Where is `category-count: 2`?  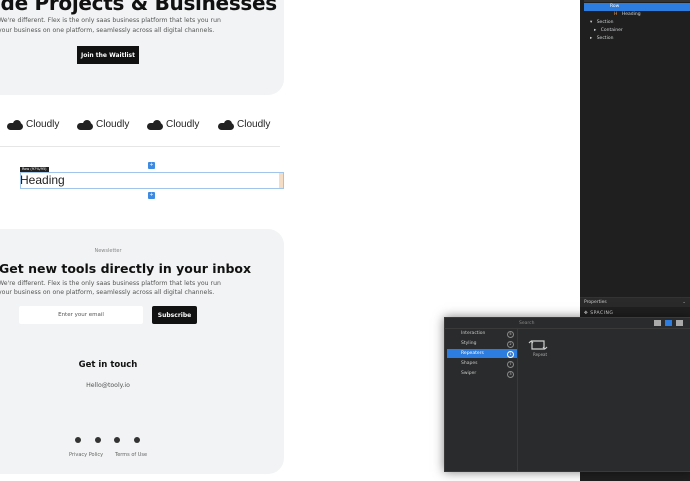 category-count: 2 is located at coordinates (510, 344).